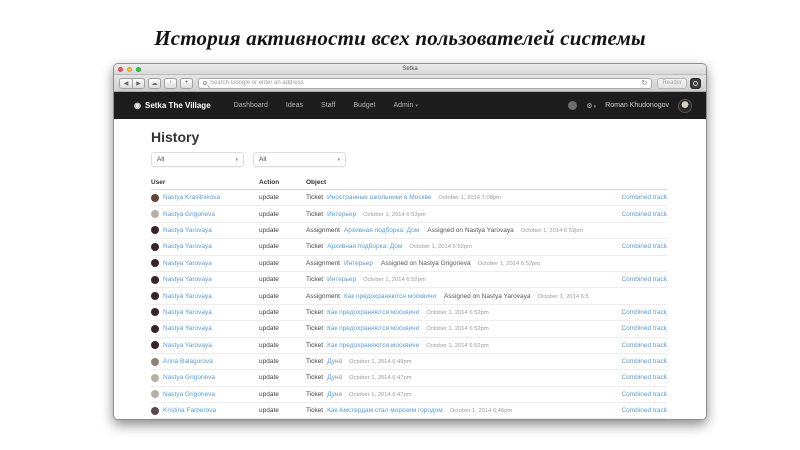 The image size is (800, 450). What do you see at coordinates (409, 183) in the screenshot?
I see `table-header: User Action Object` at bounding box center [409, 183].